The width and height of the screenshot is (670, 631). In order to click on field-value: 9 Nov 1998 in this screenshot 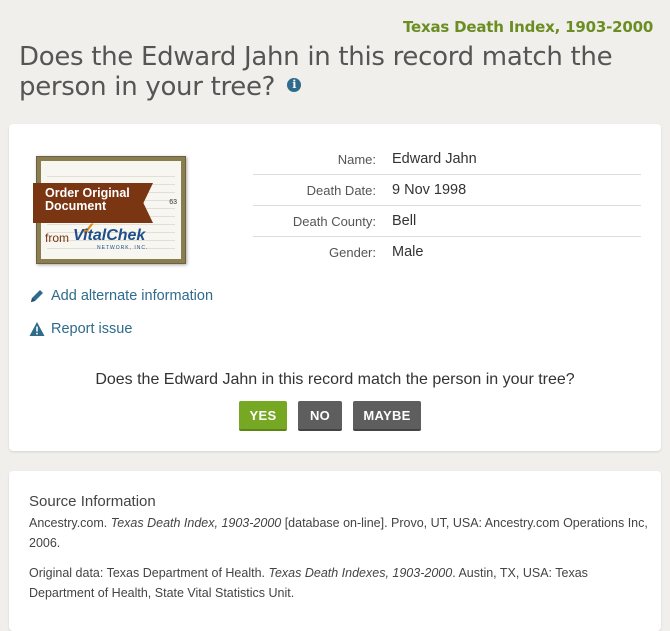, I will do `click(429, 190)`.